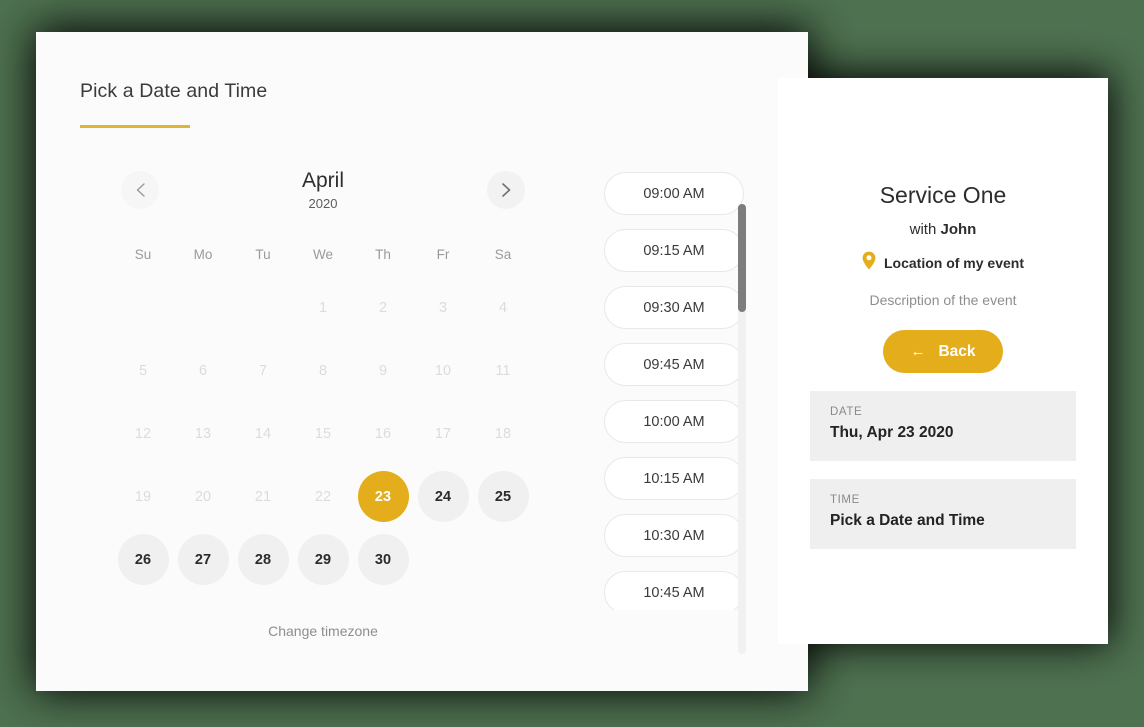  I want to click on calendar-day-17: 17, so click(443, 433).